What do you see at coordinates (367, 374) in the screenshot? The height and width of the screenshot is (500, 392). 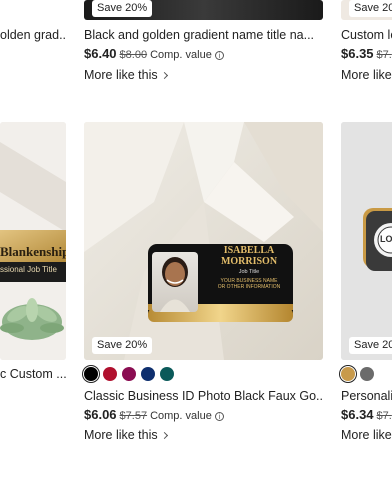 I see `color-swatch-gray` at bounding box center [367, 374].